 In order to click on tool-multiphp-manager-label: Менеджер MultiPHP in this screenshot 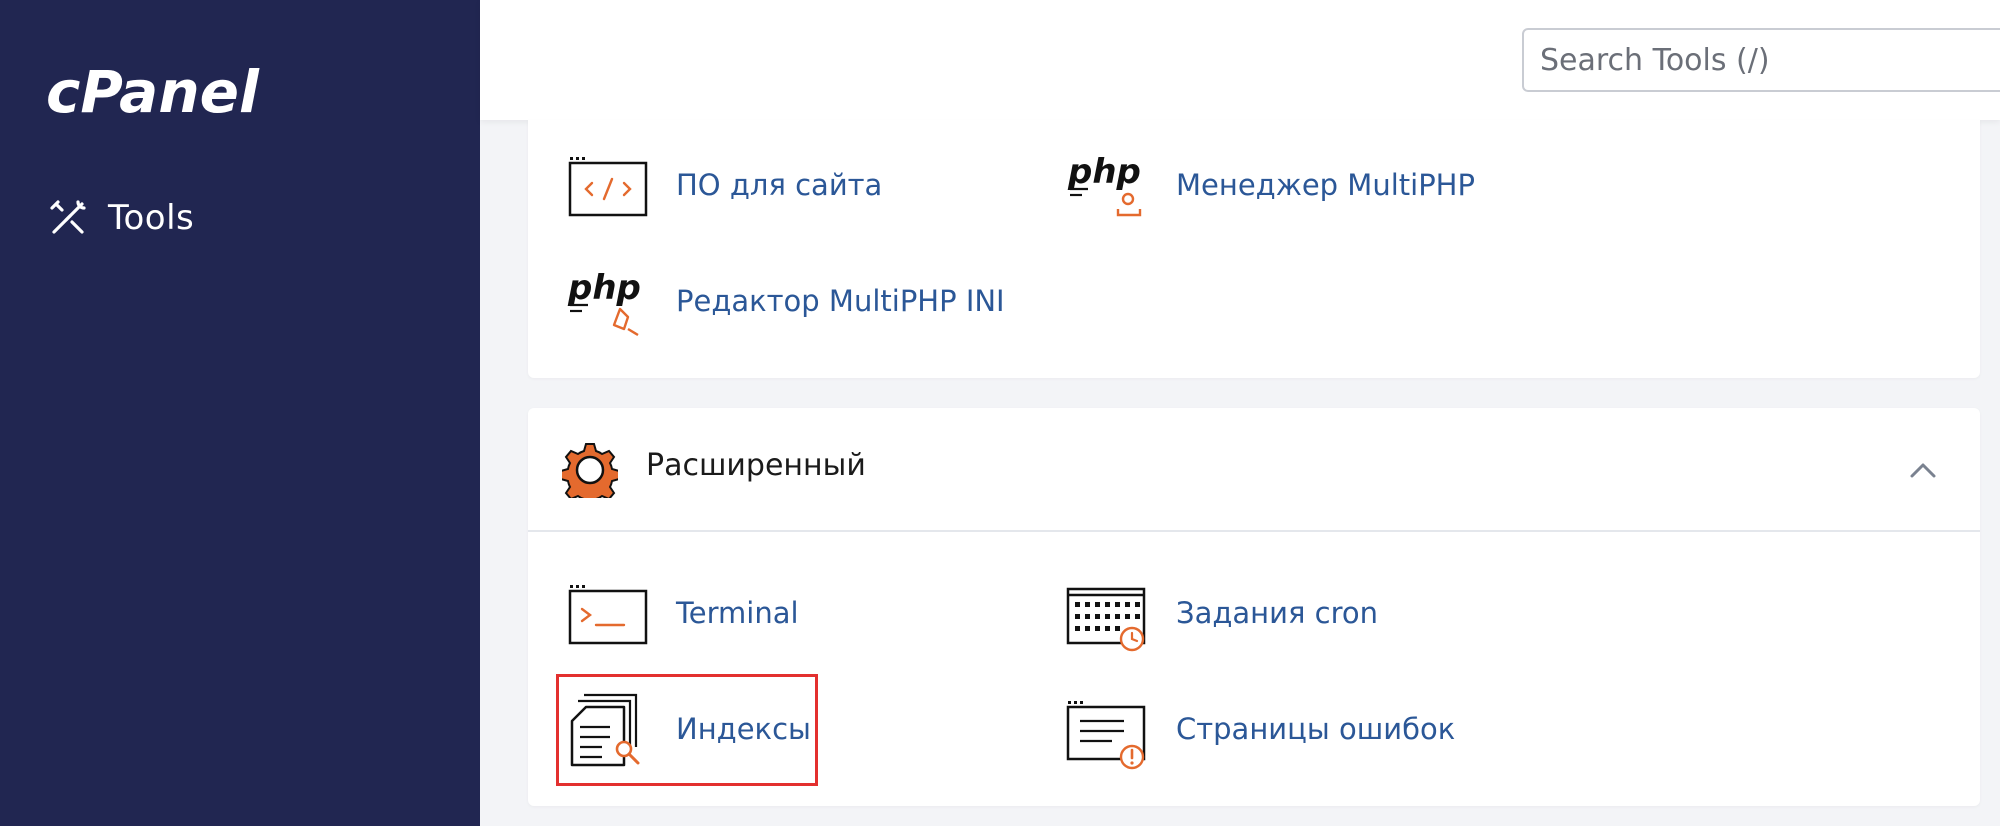, I will do `click(1325, 185)`.